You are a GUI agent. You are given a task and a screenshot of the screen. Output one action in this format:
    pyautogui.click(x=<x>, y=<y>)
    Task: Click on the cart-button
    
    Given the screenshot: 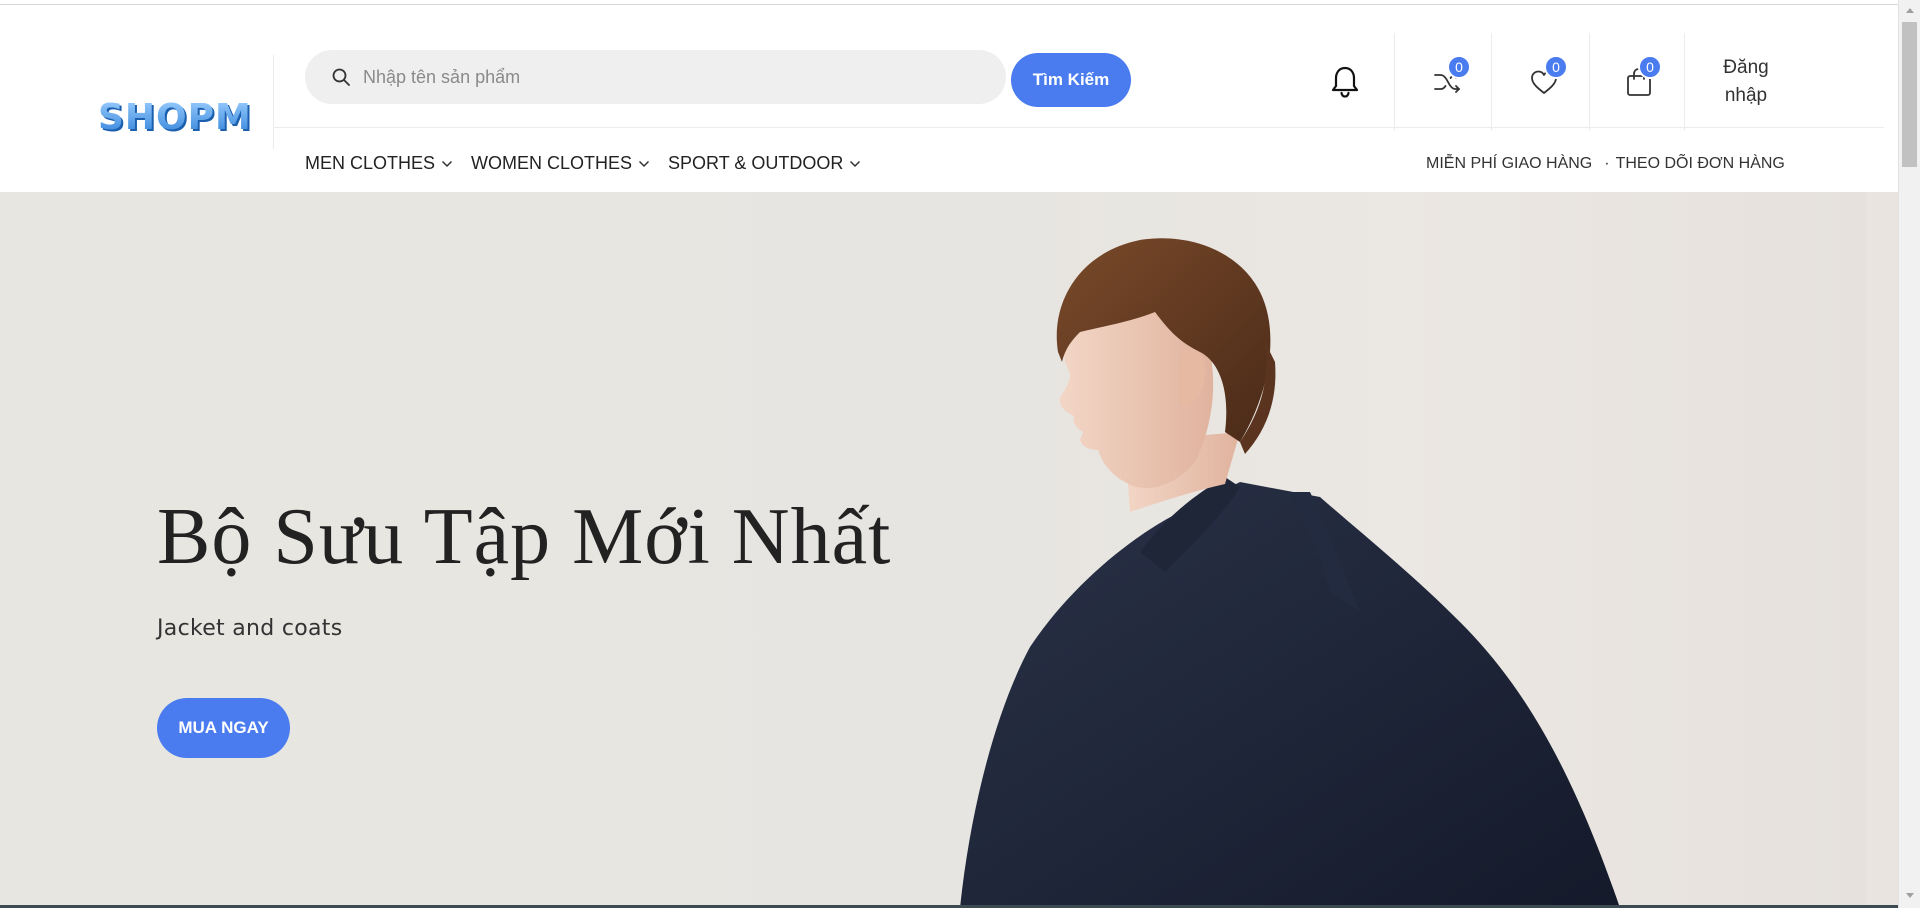 What is the action you would take?
    pyautogui.click(x=1639, y=82)
    